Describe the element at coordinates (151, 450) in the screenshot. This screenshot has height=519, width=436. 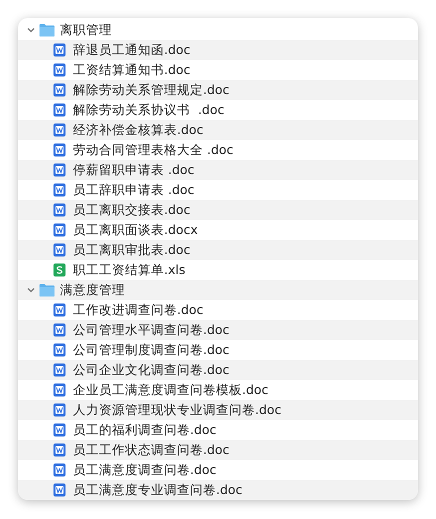
I see `file-name: 员工工作状态调查问卷.doc` at that location.